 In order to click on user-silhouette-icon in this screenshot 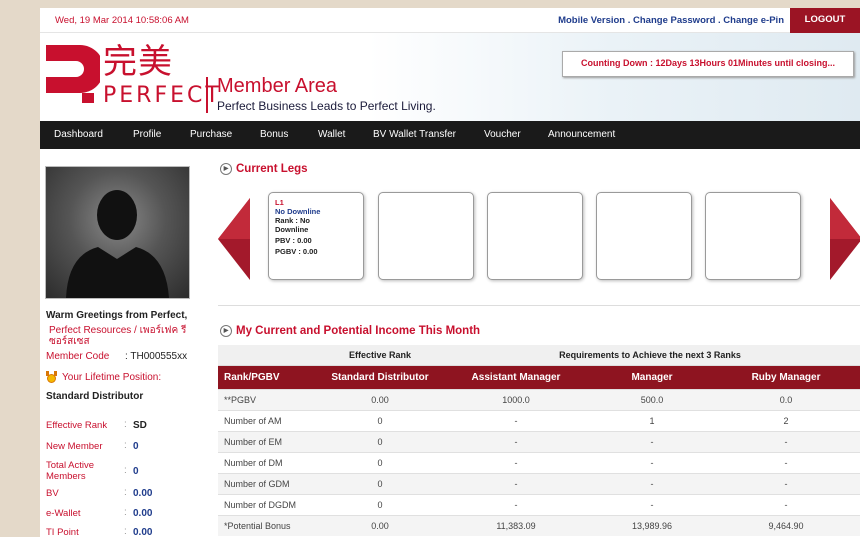, I will do `click(117, 244)`.